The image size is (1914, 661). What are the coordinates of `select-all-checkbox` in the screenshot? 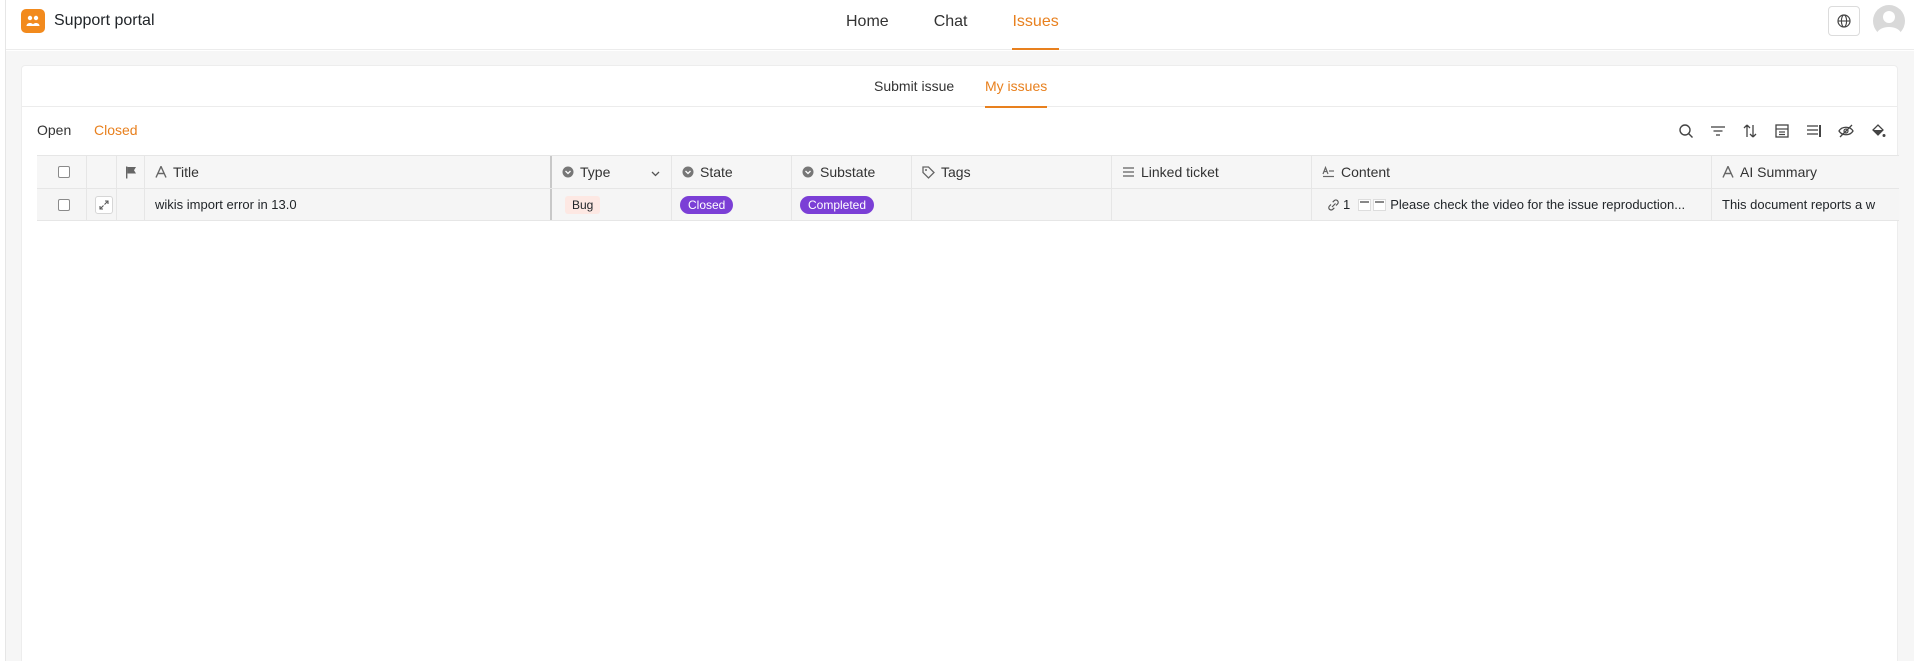 It's located at (64, 172).